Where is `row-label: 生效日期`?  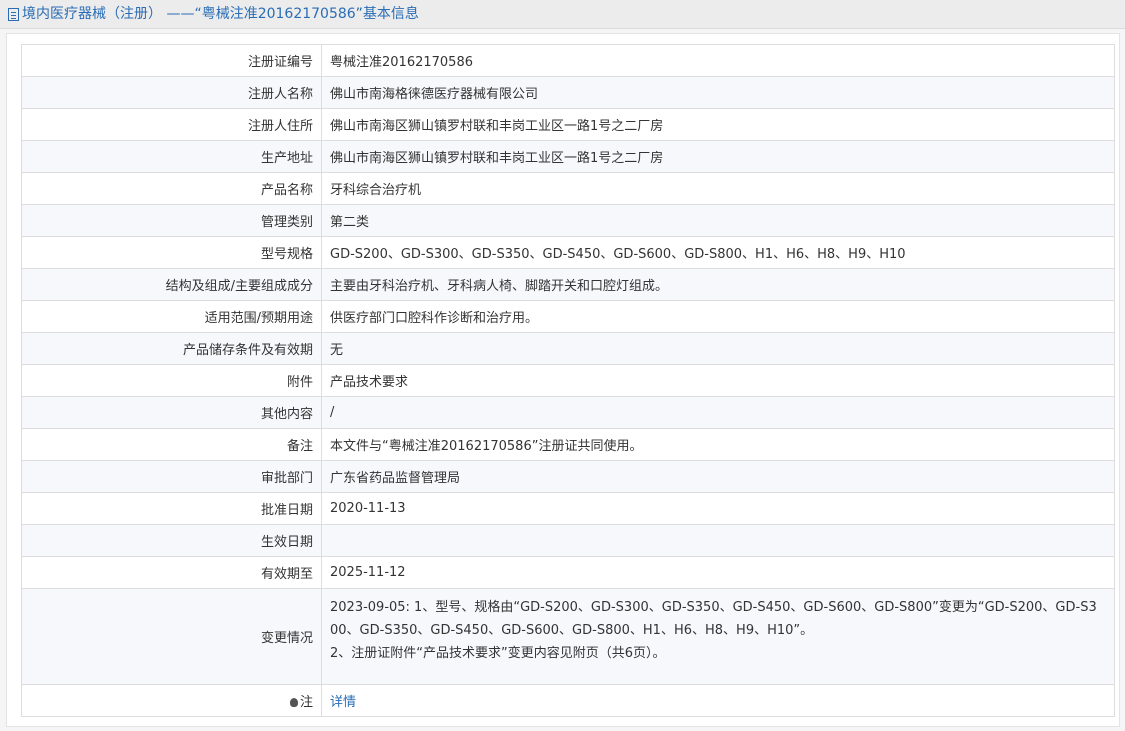
row-label: 生效日期 is located at coordinates (171, 540).